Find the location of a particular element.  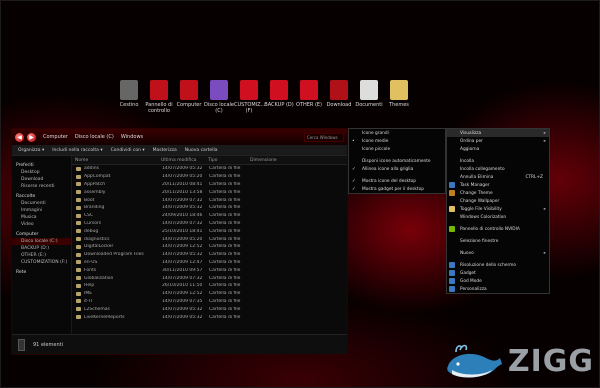

context-menu-item: Risoluzione dello schermo is located at coordinates (498, 265).